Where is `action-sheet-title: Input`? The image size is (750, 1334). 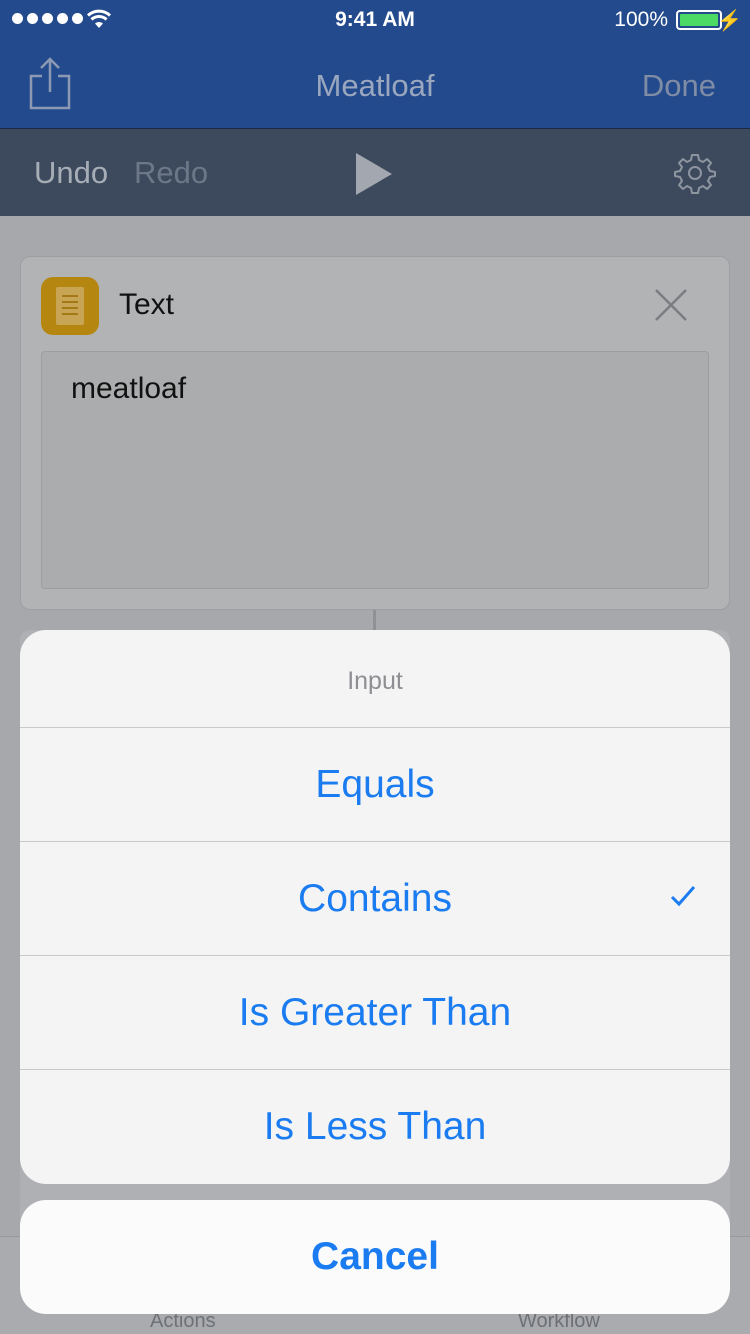 action-sheet-title: Input is located at coordinates (375, 679).